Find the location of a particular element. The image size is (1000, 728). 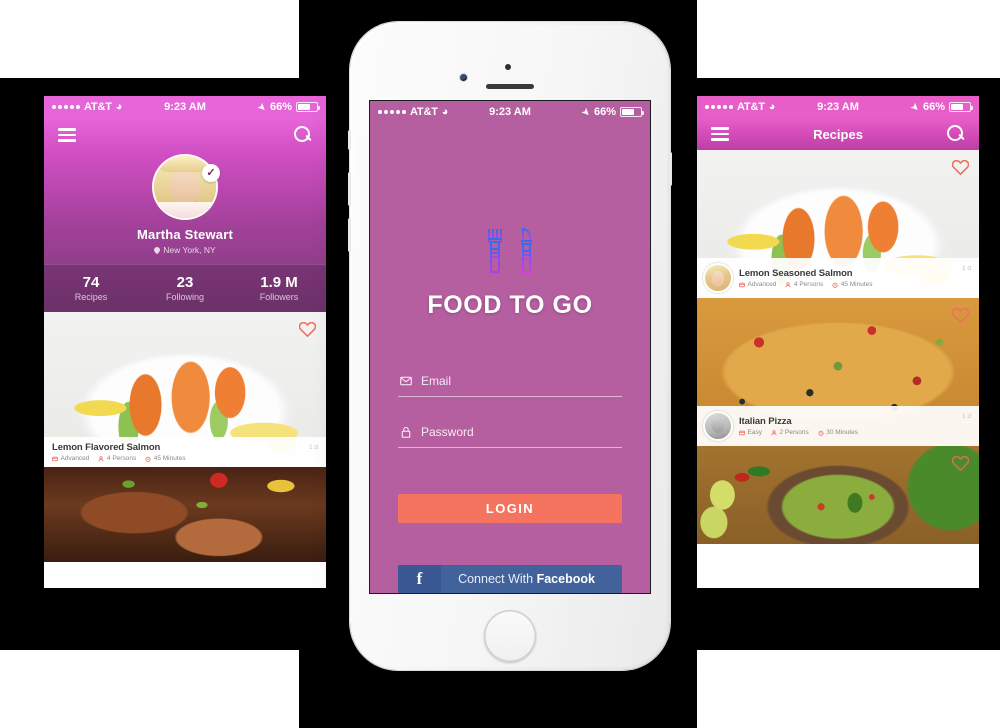

brand-logo-area: FOOD TO GO is located at coordinates (510, 273).